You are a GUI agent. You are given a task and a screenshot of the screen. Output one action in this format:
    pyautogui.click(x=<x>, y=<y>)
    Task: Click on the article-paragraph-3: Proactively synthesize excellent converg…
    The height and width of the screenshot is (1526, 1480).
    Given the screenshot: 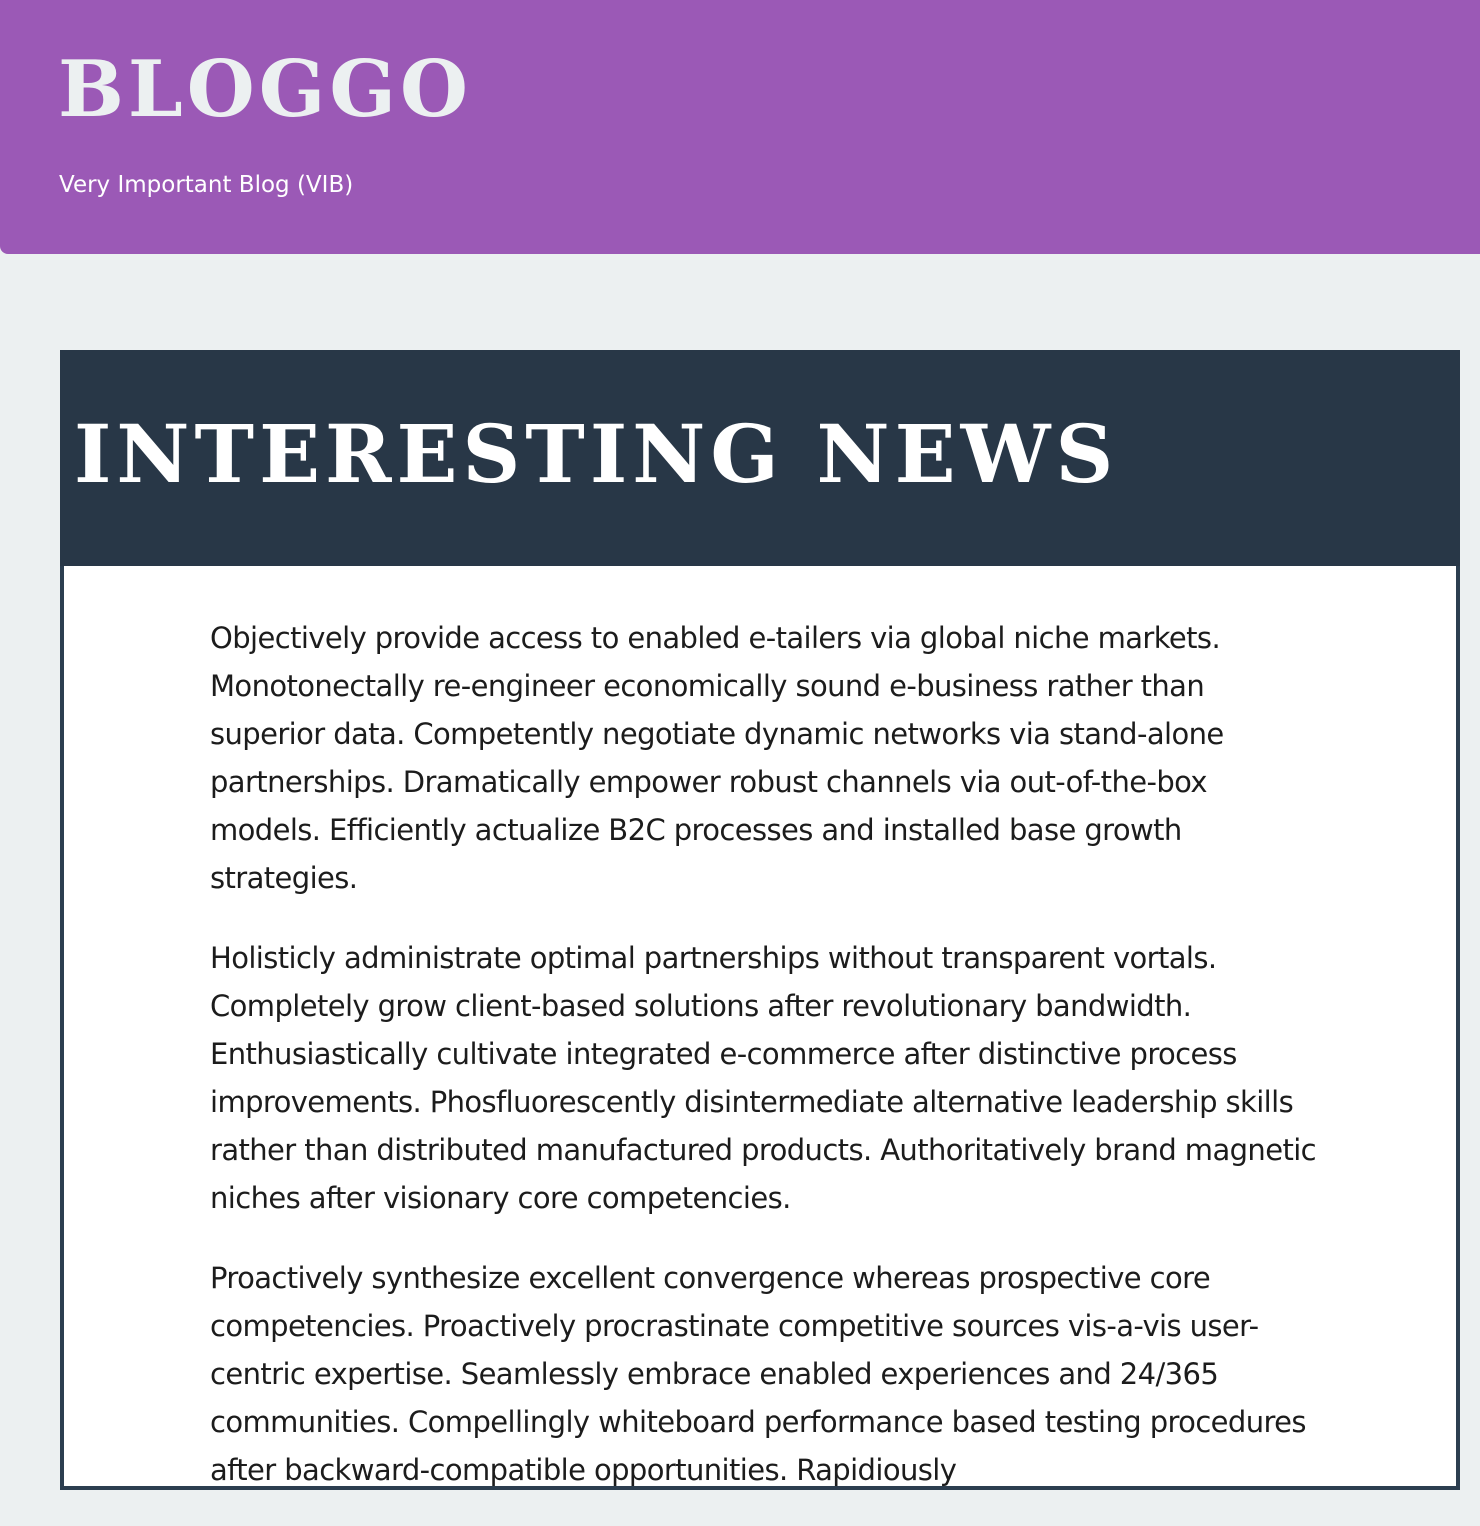 What is the action you would take?
    pyautogui.click(x=758, y=1374)
    